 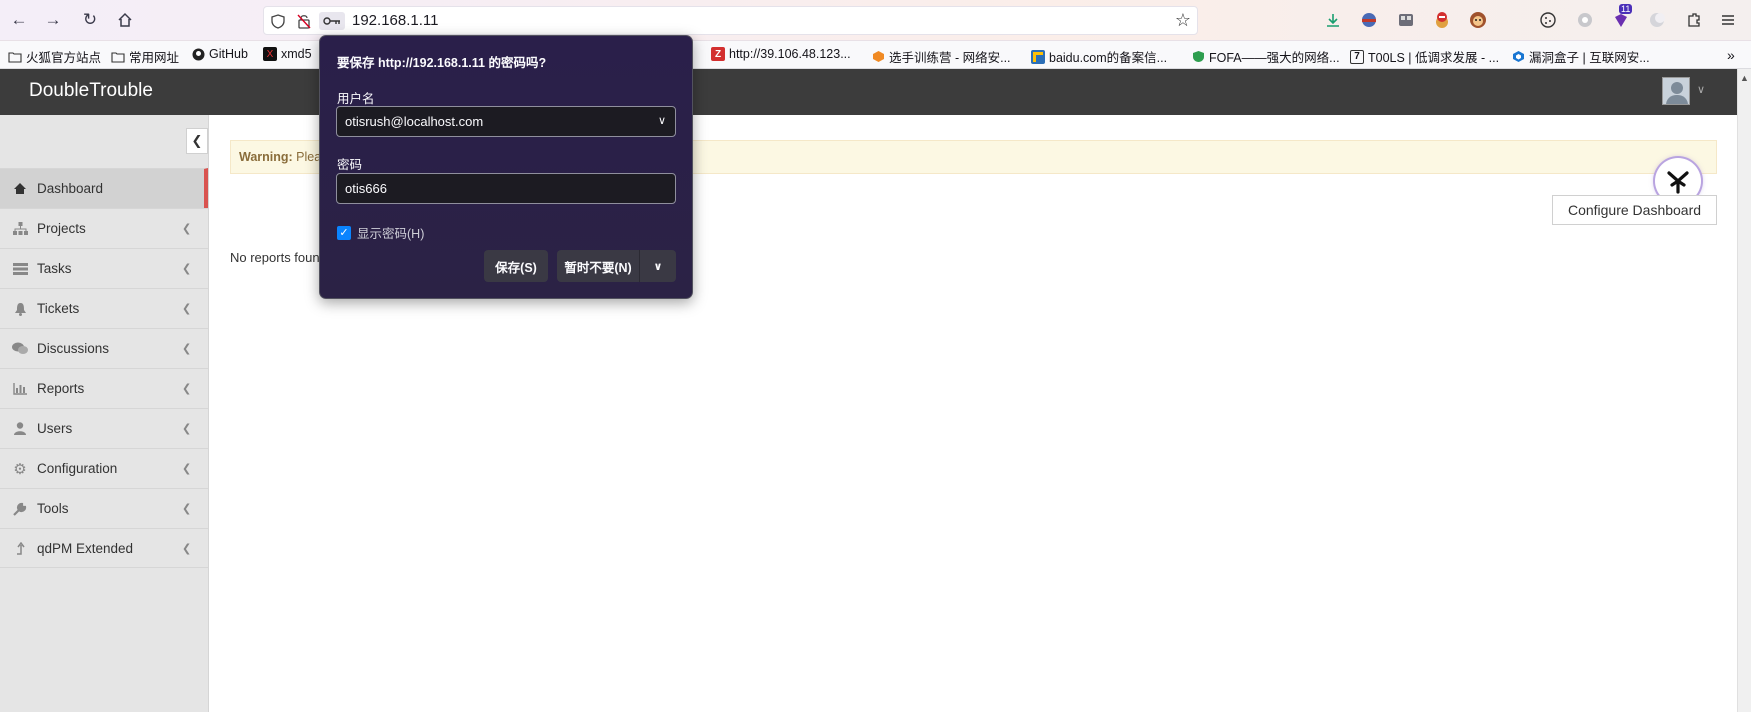 What do you see at coordinates (304, 21) in the screenshot?
I see `insecure-lock-icon` at bounding box center [304, 21].